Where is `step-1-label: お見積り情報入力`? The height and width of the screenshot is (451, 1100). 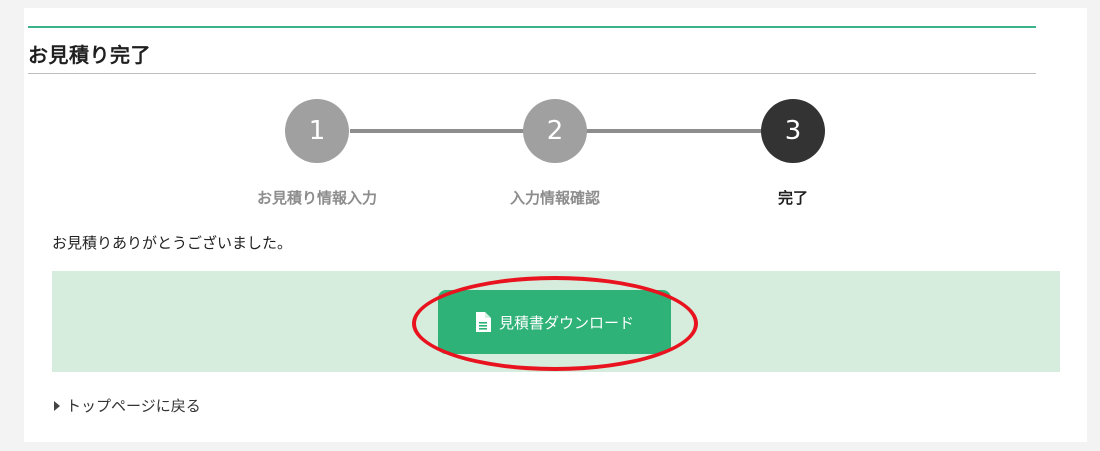 step-1-label: お見積り情報入力 is located at coordinates (316, 198).